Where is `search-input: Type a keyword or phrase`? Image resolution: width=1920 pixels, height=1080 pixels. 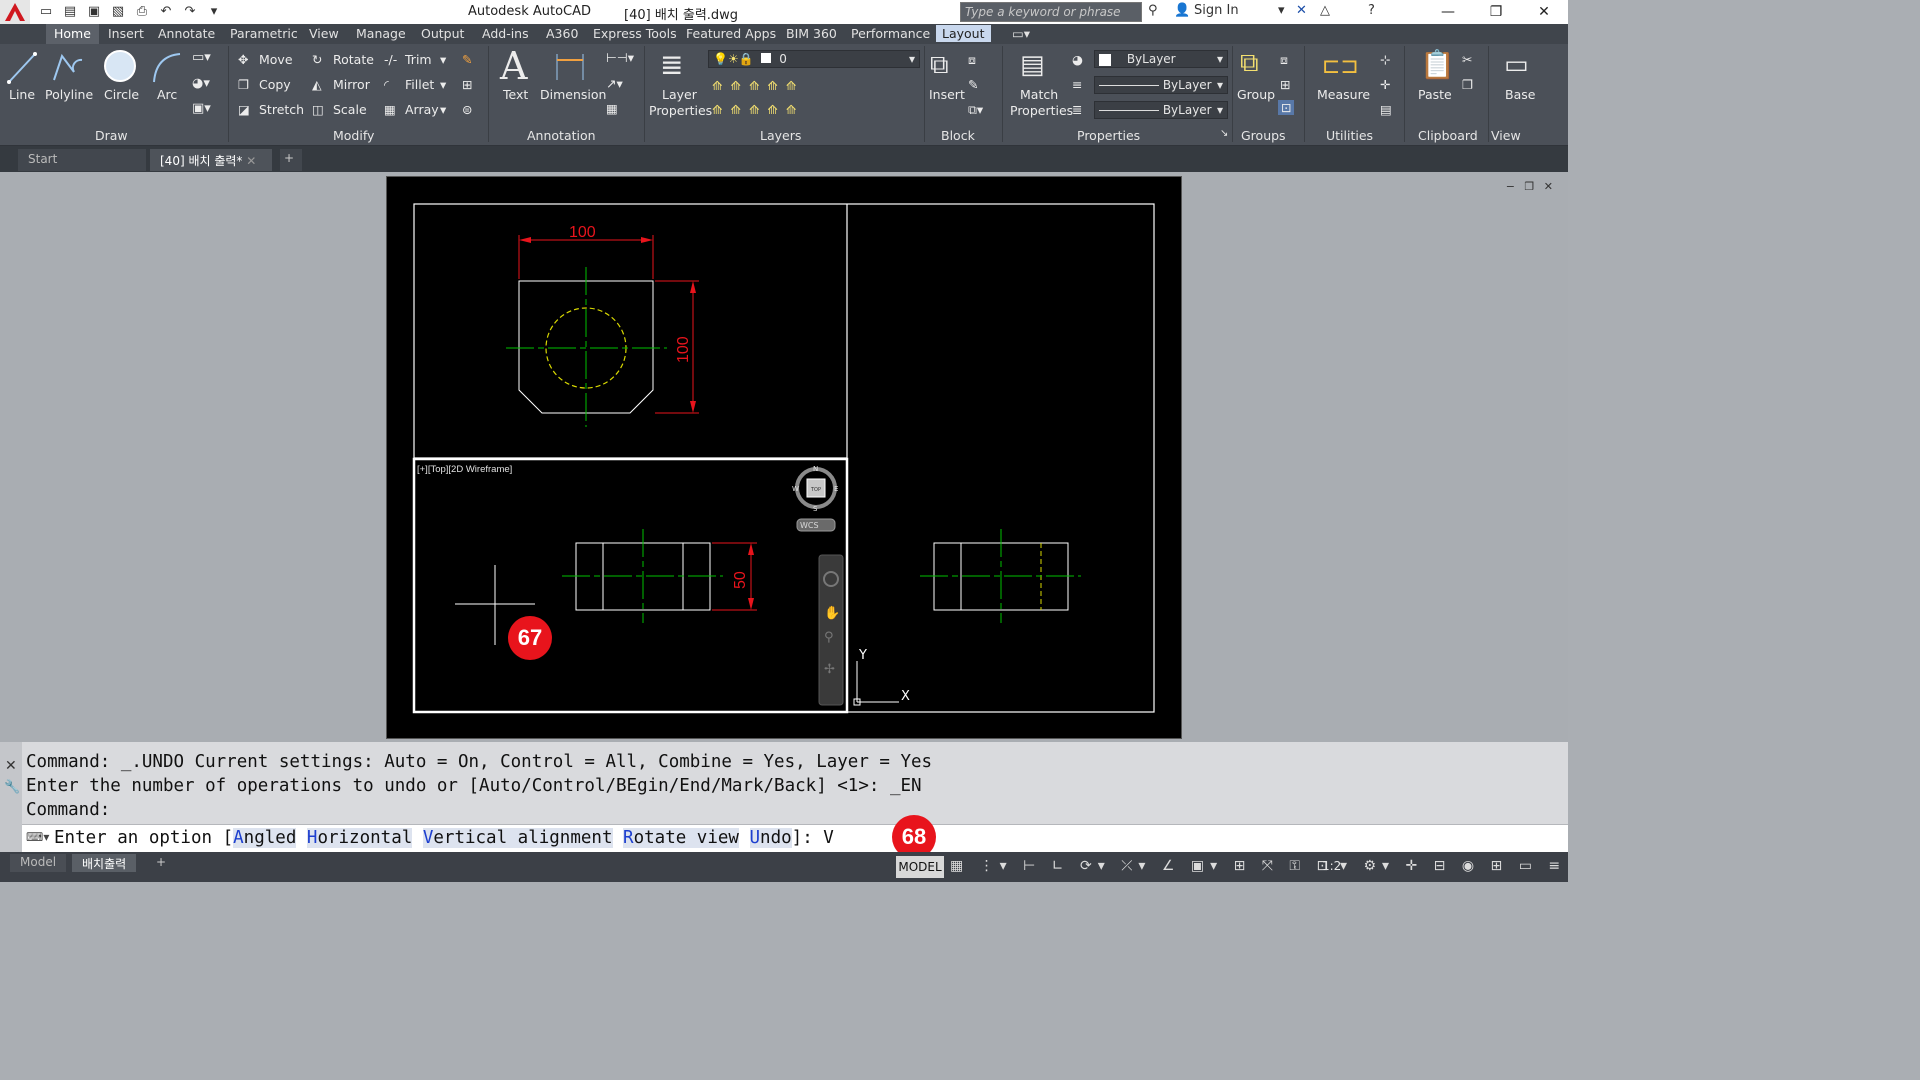 search-input: Type a keyword or phrase is located at coordinates (1051, 12).